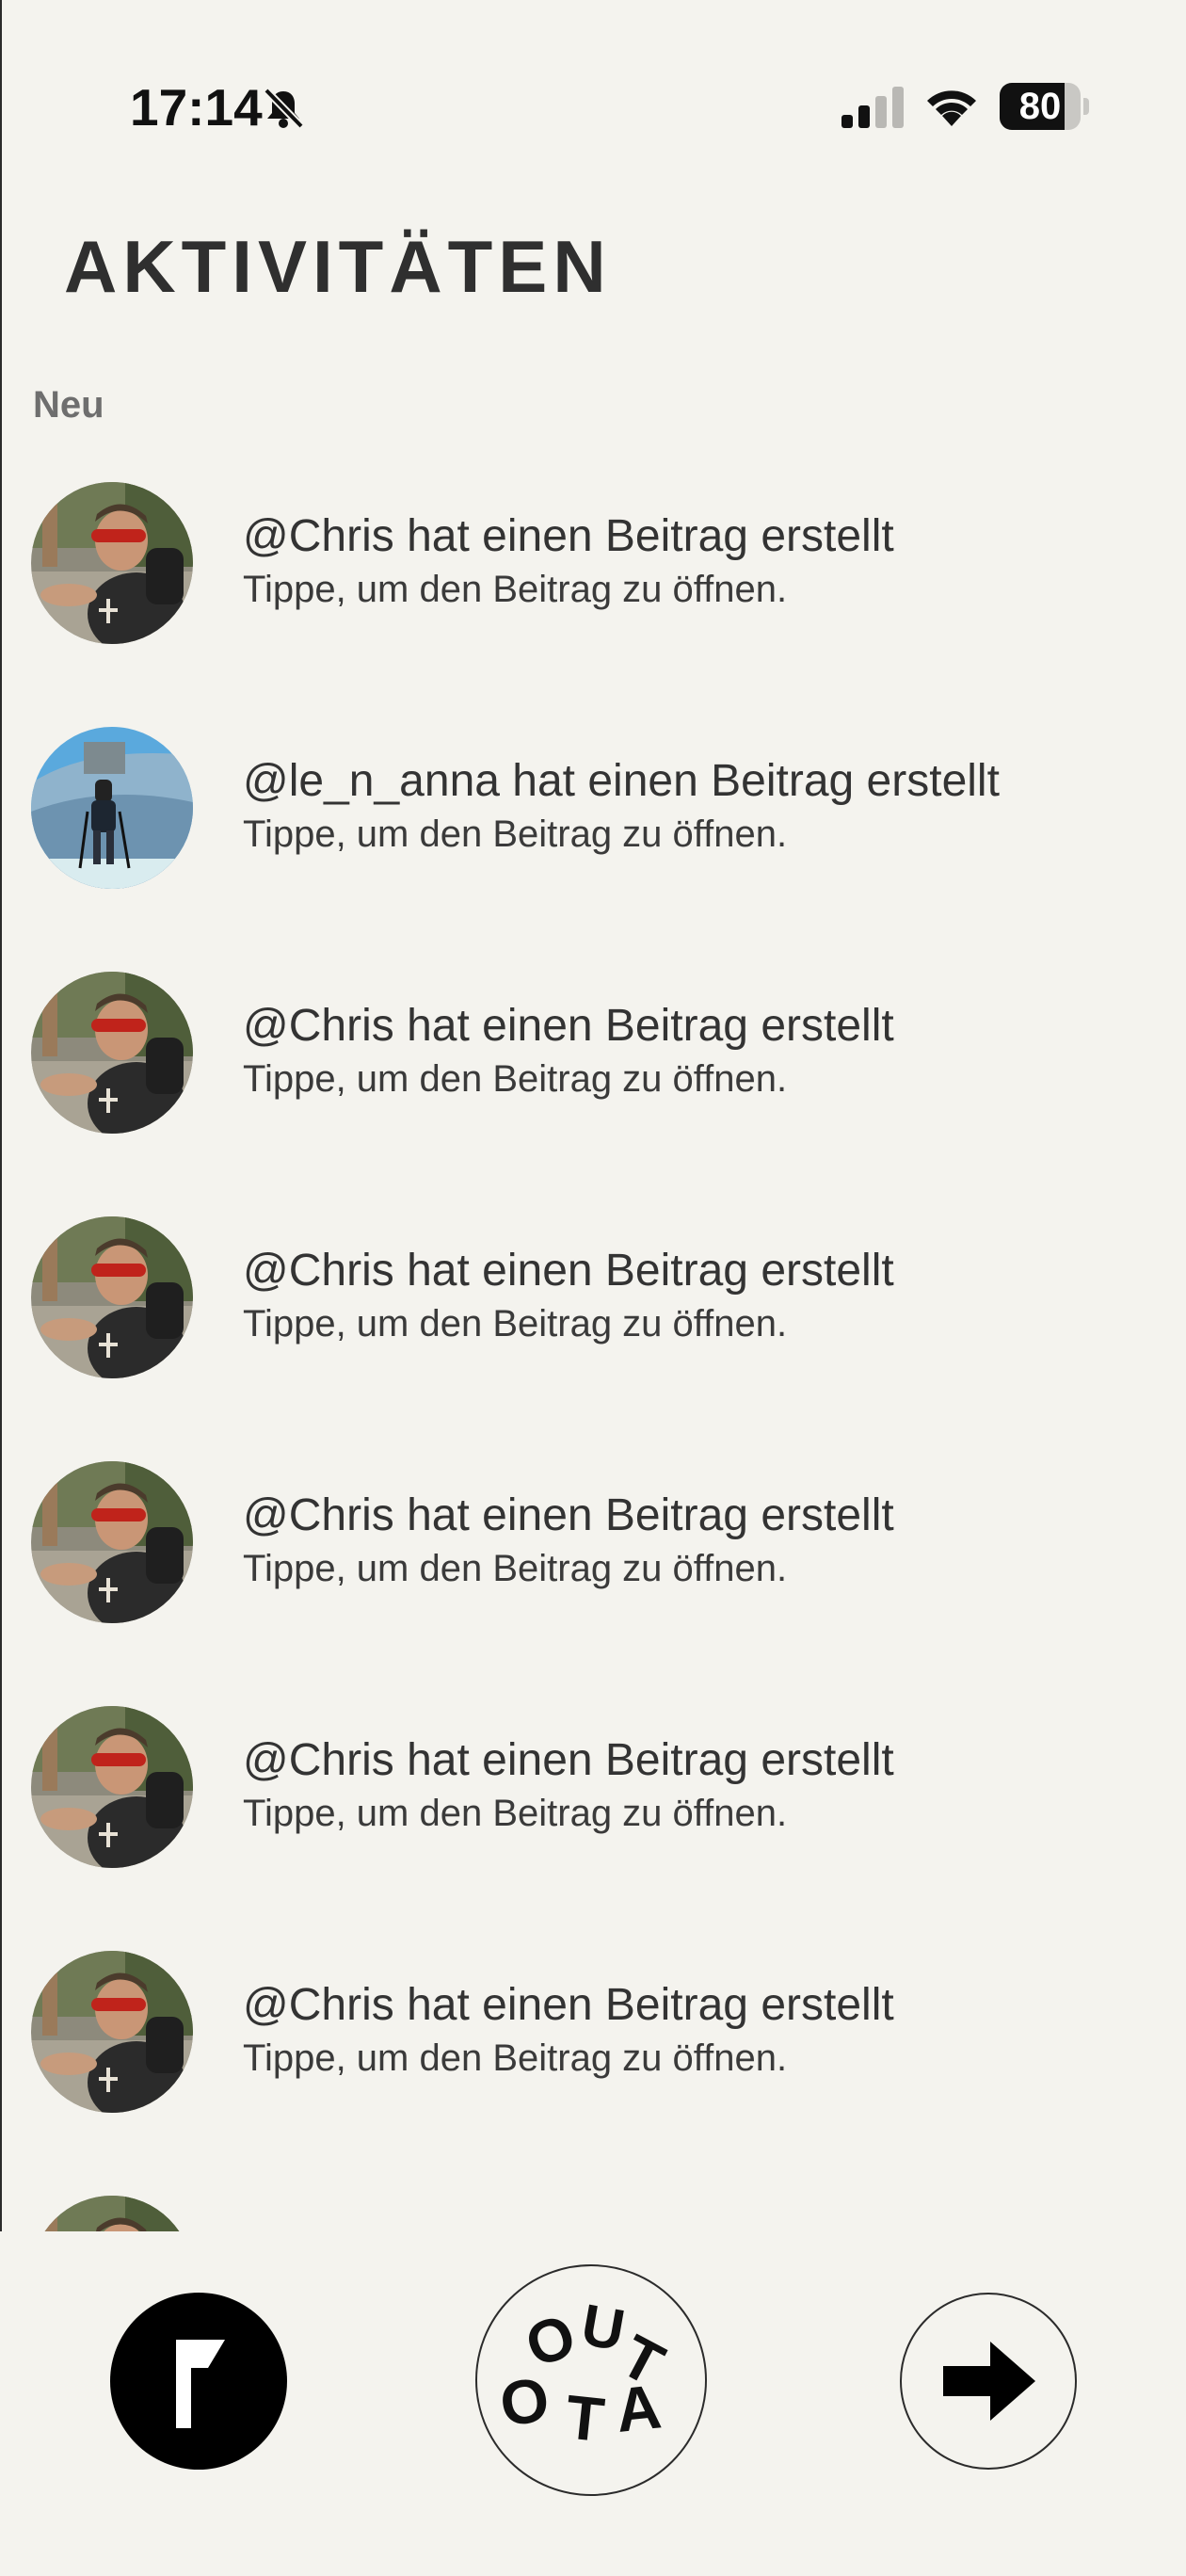 The height and width of the screenshot is (2576, 1186). I want to click on svg-text: U, so click(603, 2328).